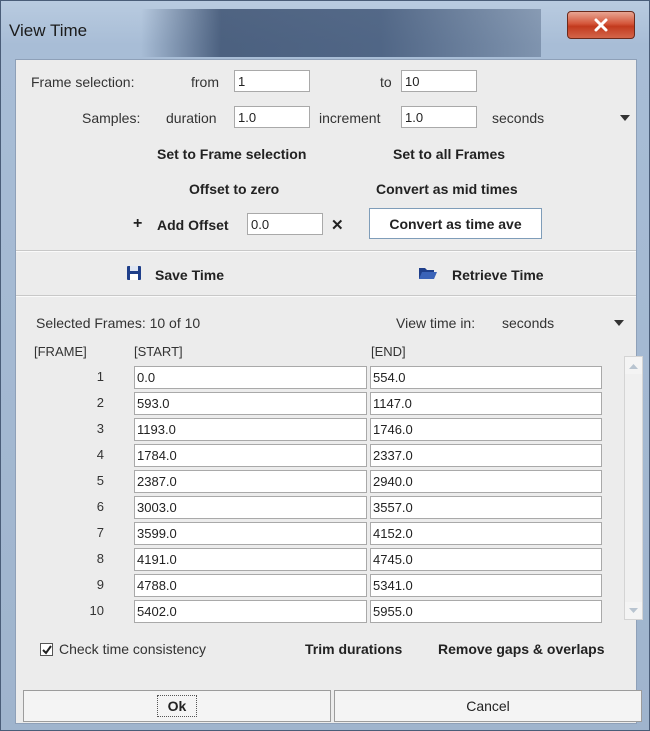  I want to click on view-time-unit-select: seconds, so click(528, 323).